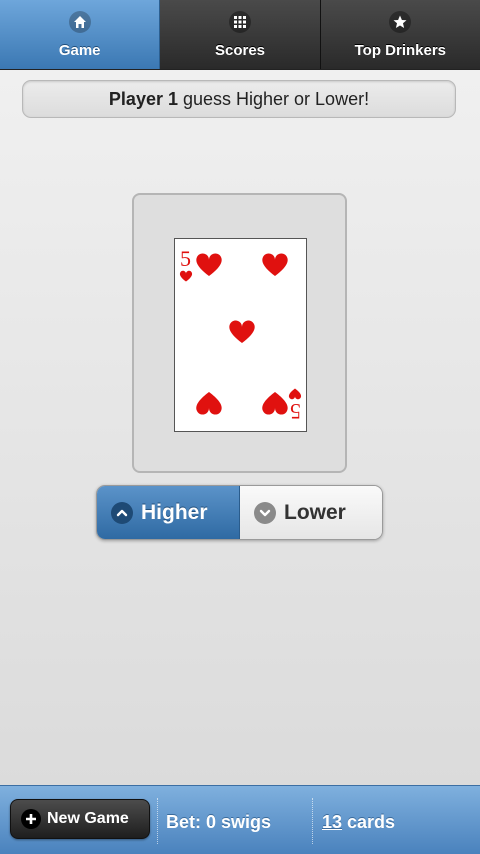 This screenshot has height=854, width=480. I want to click on higher-label: Higher, so click(174, 512).